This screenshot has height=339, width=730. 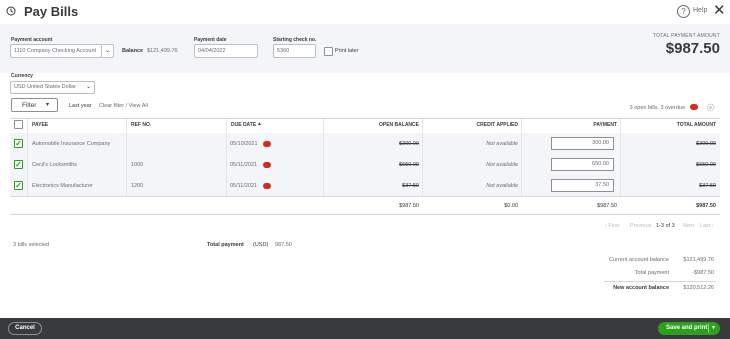 What do you see at coordinates (123, 106) in the screenshot?
I see `clear-filter-link: Clear filter / View All` at bounding box center [123, 106].